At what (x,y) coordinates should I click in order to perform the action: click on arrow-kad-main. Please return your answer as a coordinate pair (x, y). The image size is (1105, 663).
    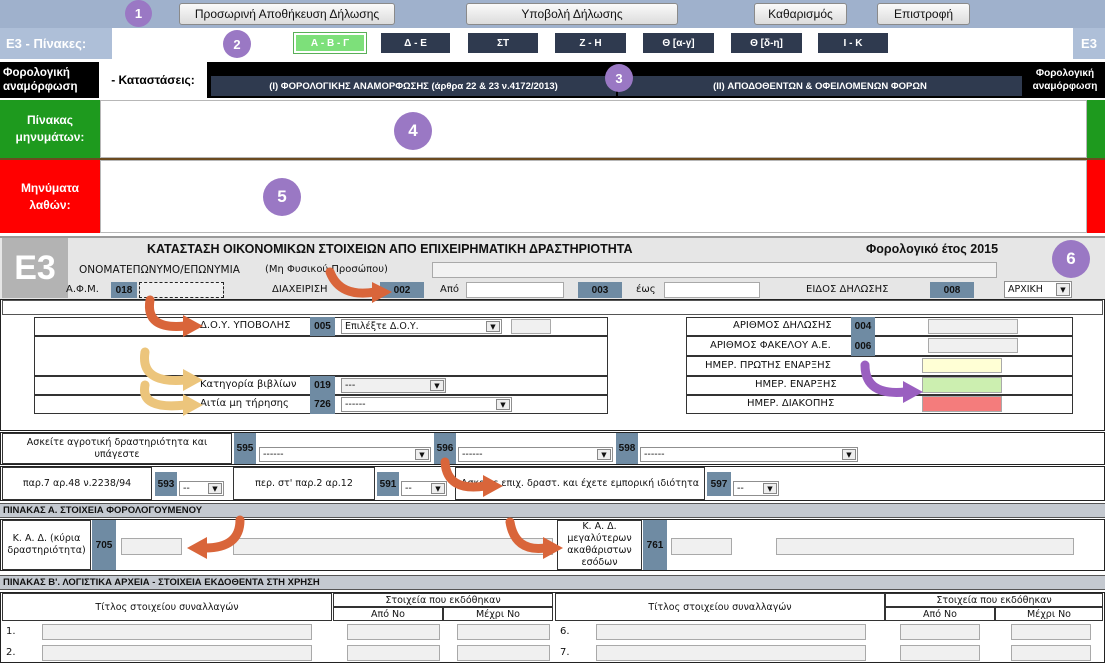
    Looking at the image, I should click on (222, 534).